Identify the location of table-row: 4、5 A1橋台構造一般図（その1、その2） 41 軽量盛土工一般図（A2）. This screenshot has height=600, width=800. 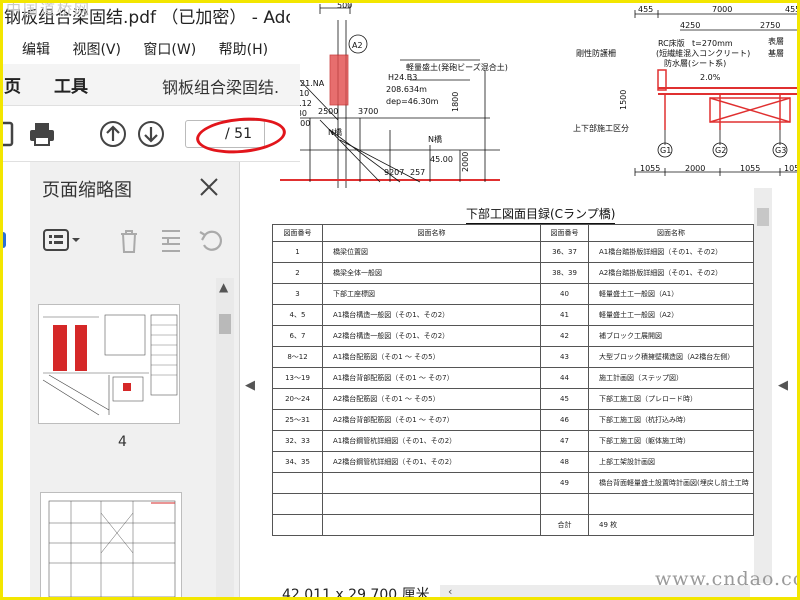
(513, 315).